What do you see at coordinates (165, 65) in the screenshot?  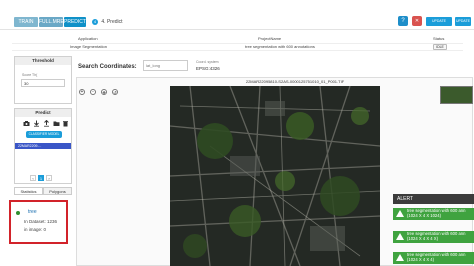 I see `search-input` at bounding box center [165, 65].